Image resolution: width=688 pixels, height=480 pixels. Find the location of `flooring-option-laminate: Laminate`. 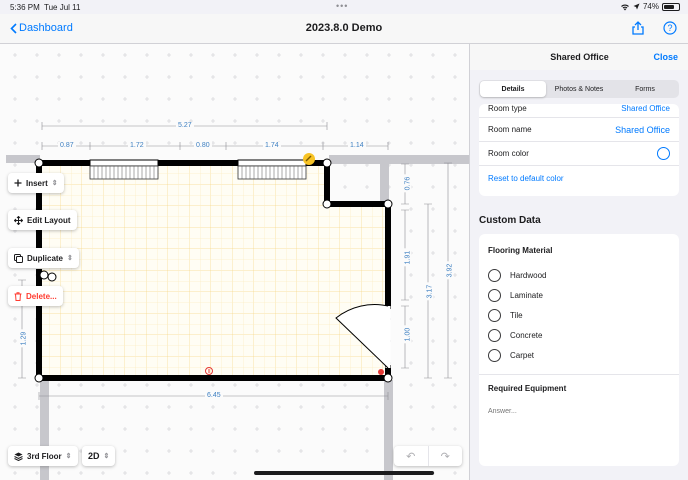

flooring-option-laminate: Laminate is located at coordinates (515, 295).